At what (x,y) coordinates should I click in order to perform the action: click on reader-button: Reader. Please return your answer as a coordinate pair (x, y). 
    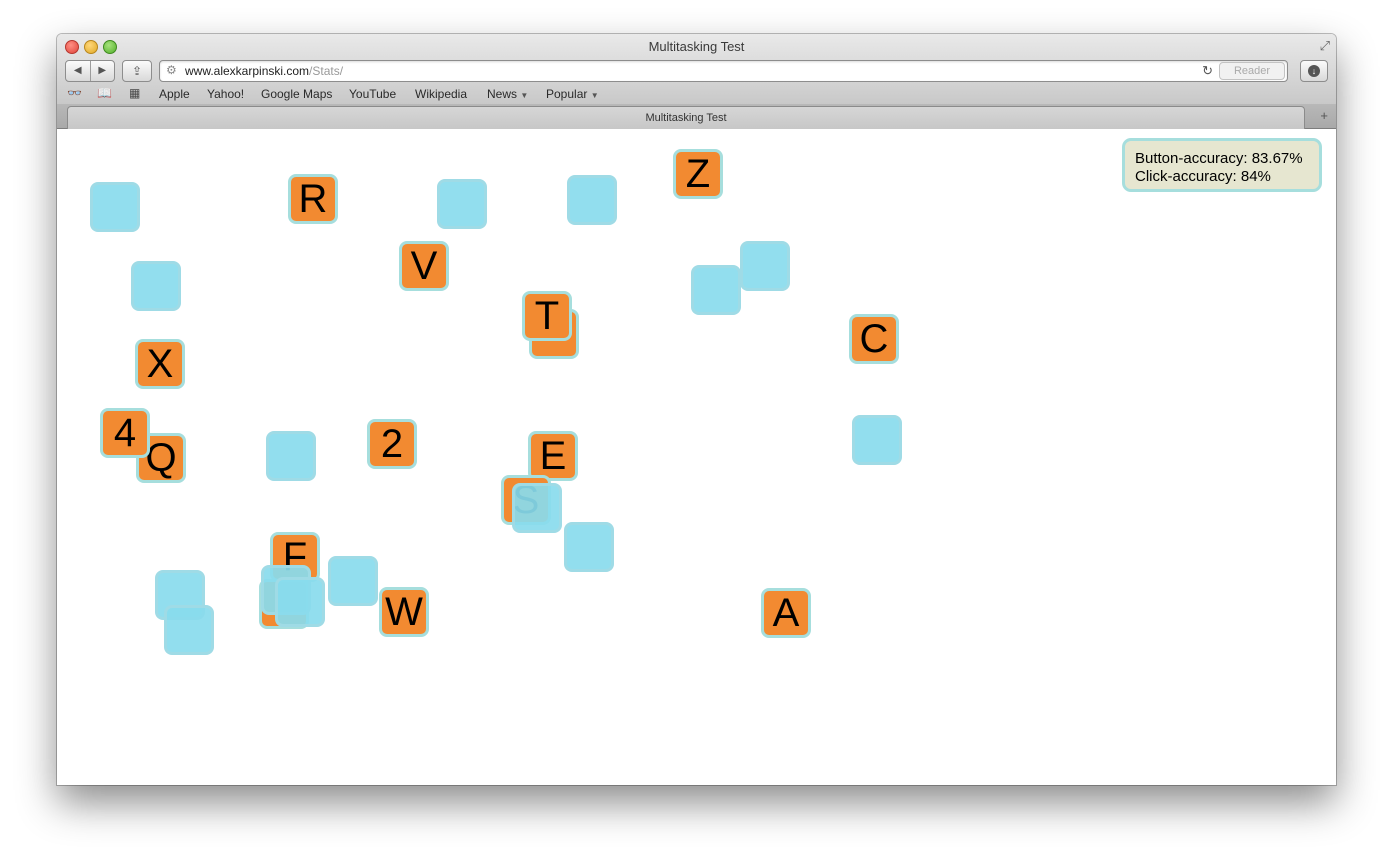
    Looking at the image, I should click on (1252, 71).